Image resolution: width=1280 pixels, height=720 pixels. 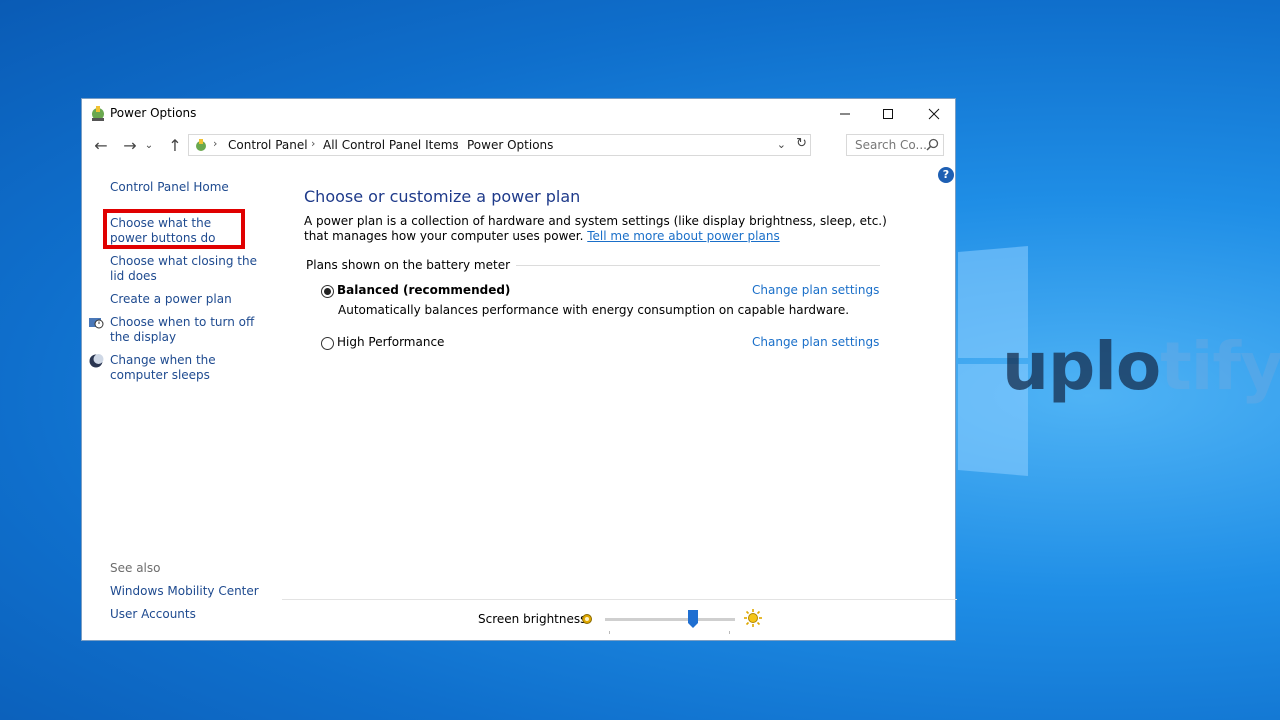 I want to click on chevron-down-icon: ⌄, so click(x=149, y=145).